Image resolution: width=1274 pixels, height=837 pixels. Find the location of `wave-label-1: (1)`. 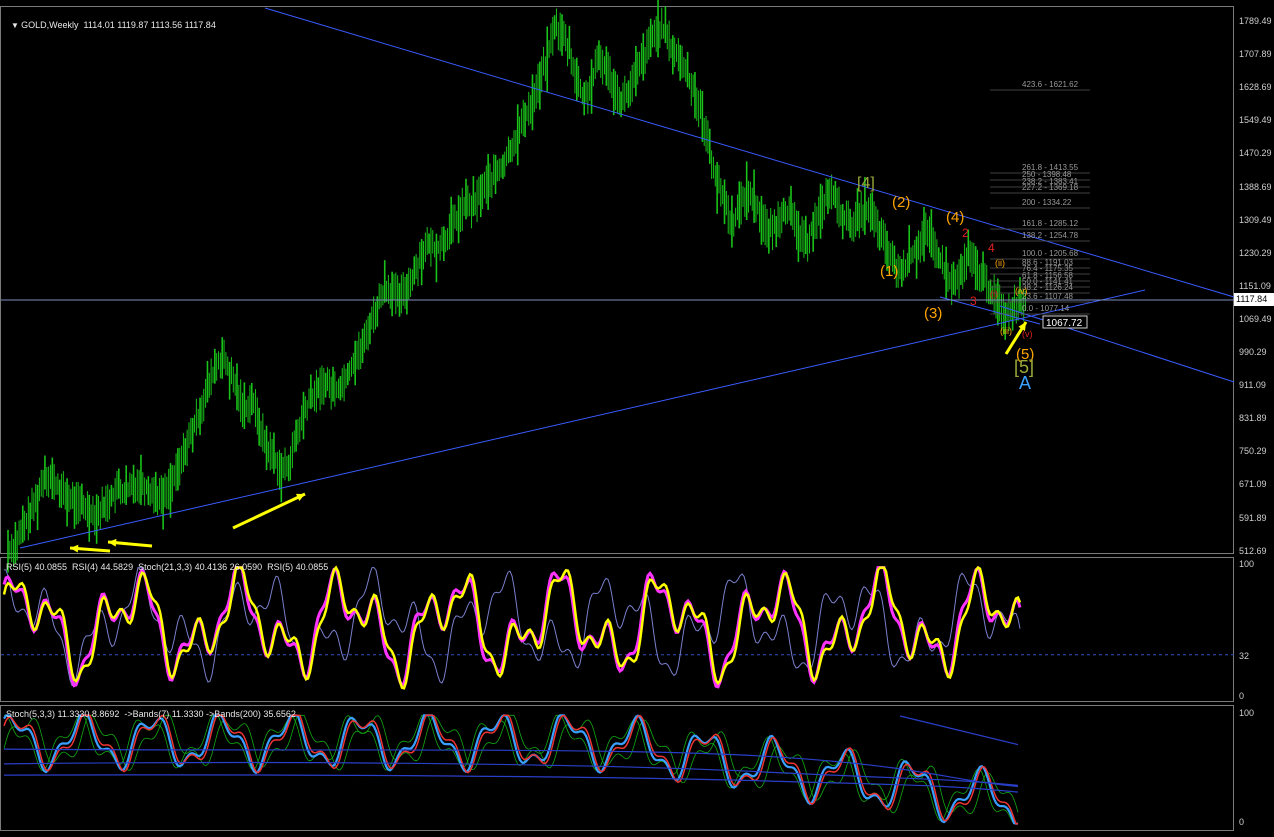

wave-label-1: (1) is located at coordinates (889, 271).